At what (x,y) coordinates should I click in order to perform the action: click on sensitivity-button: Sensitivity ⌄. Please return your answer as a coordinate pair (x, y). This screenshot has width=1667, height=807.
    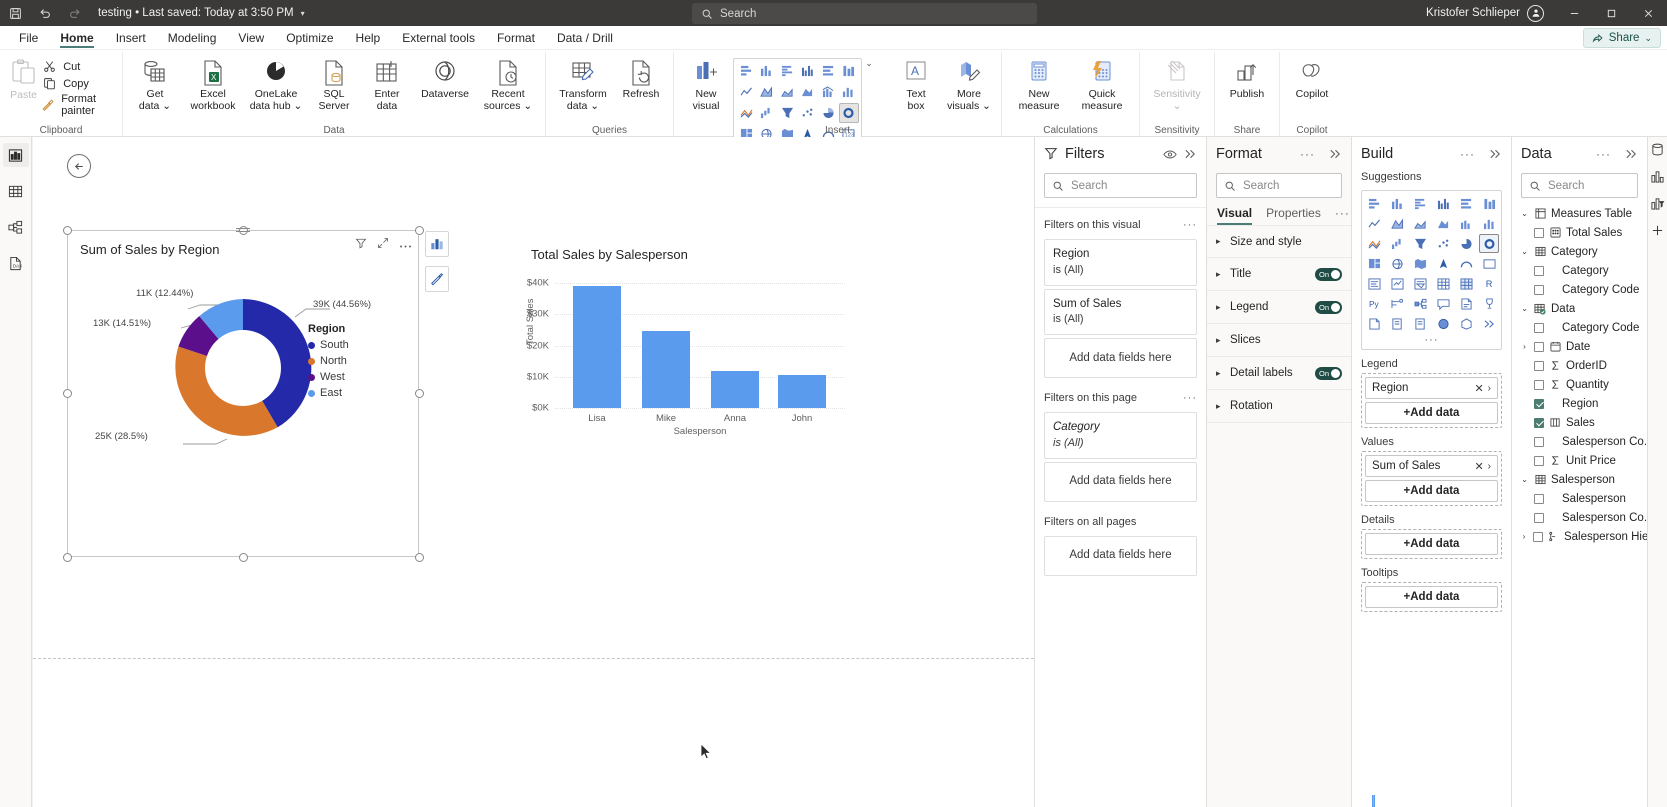
    Looking at the image, I should click on (1177, 85).